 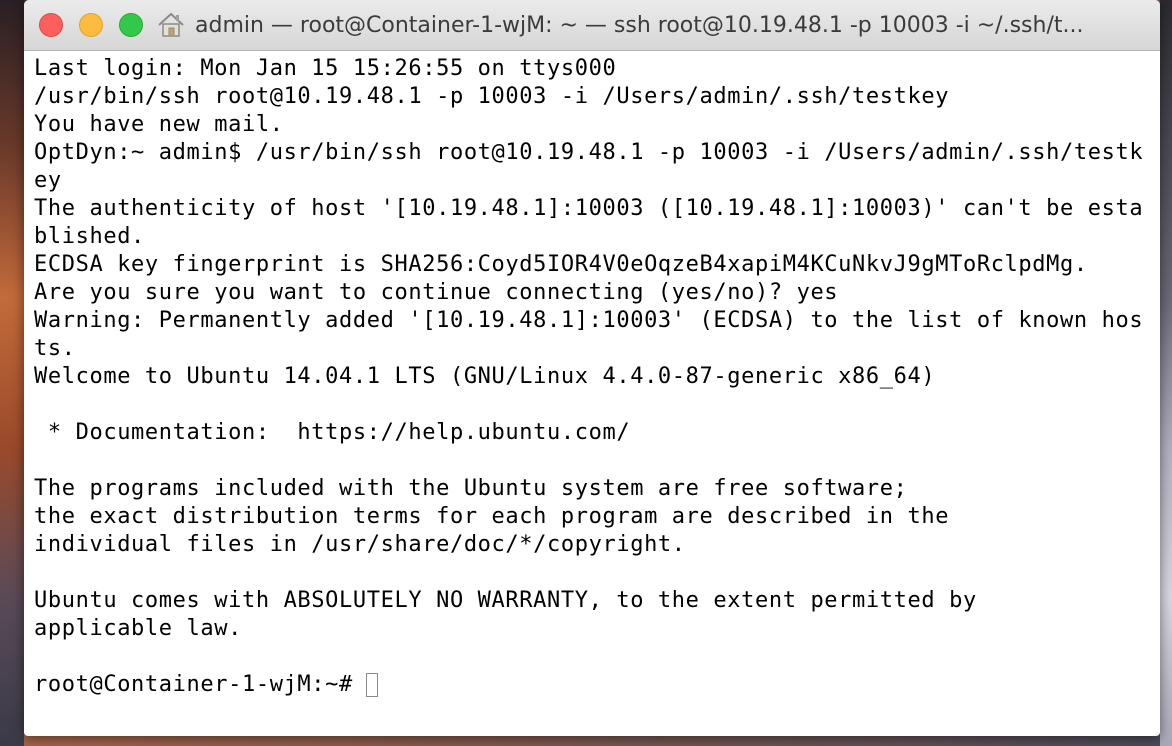 What do you see at coordinates (138, 628) in the screenshot?
I see `terminal-line: applicable law.` at bounding box center [138, 628].